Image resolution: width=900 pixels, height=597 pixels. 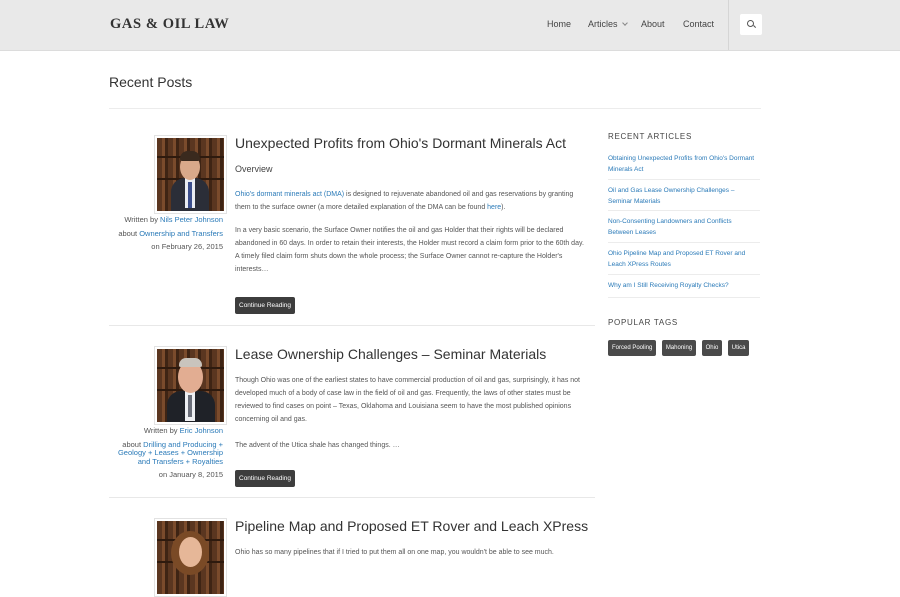 I want to click on post-subtitle: Overview, so click(x=254, y=169).